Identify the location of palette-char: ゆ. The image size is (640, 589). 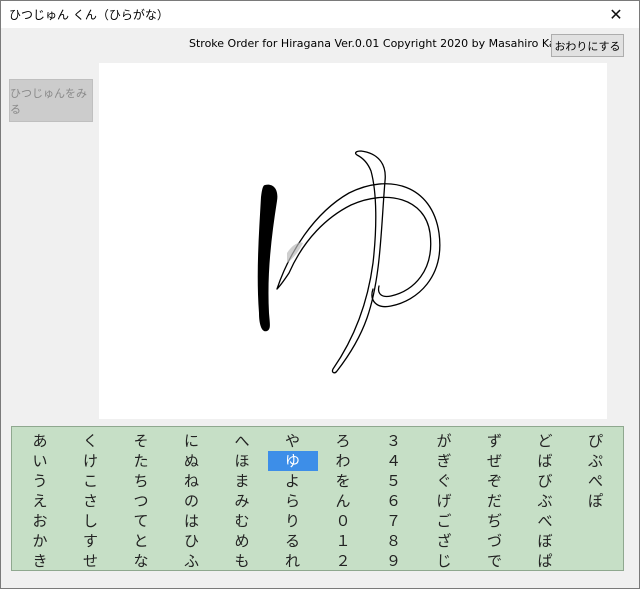
(292, 461).